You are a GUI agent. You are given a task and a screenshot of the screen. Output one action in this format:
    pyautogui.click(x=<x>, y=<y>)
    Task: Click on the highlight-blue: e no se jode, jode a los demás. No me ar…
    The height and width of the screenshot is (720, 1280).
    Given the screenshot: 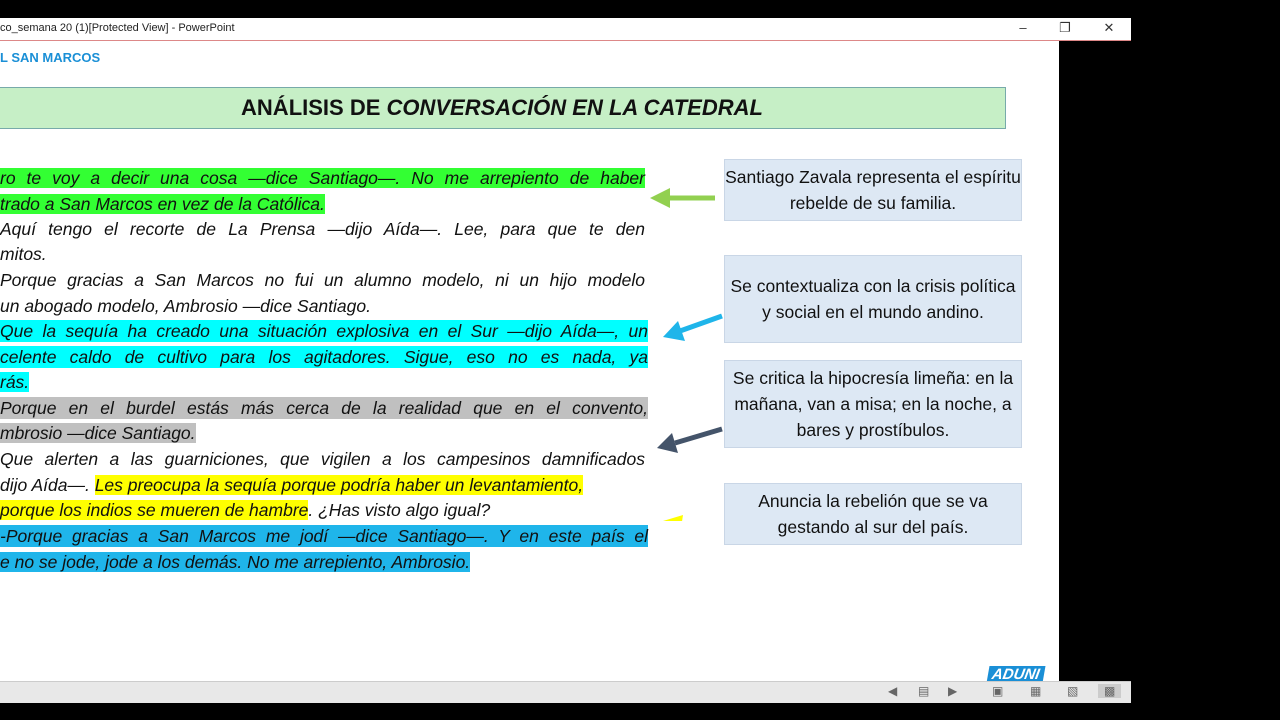 What is the action you would take?
    pyautogui.click(x=235, y=562)
    